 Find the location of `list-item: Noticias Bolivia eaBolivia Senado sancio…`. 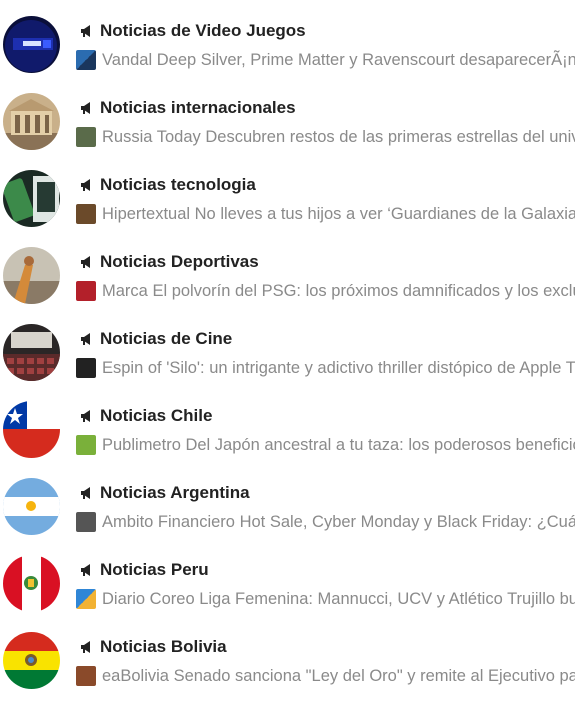

list-item: Noticias Bolivia eaBolivia Senado sancio… is located at coordinates (287, 670).